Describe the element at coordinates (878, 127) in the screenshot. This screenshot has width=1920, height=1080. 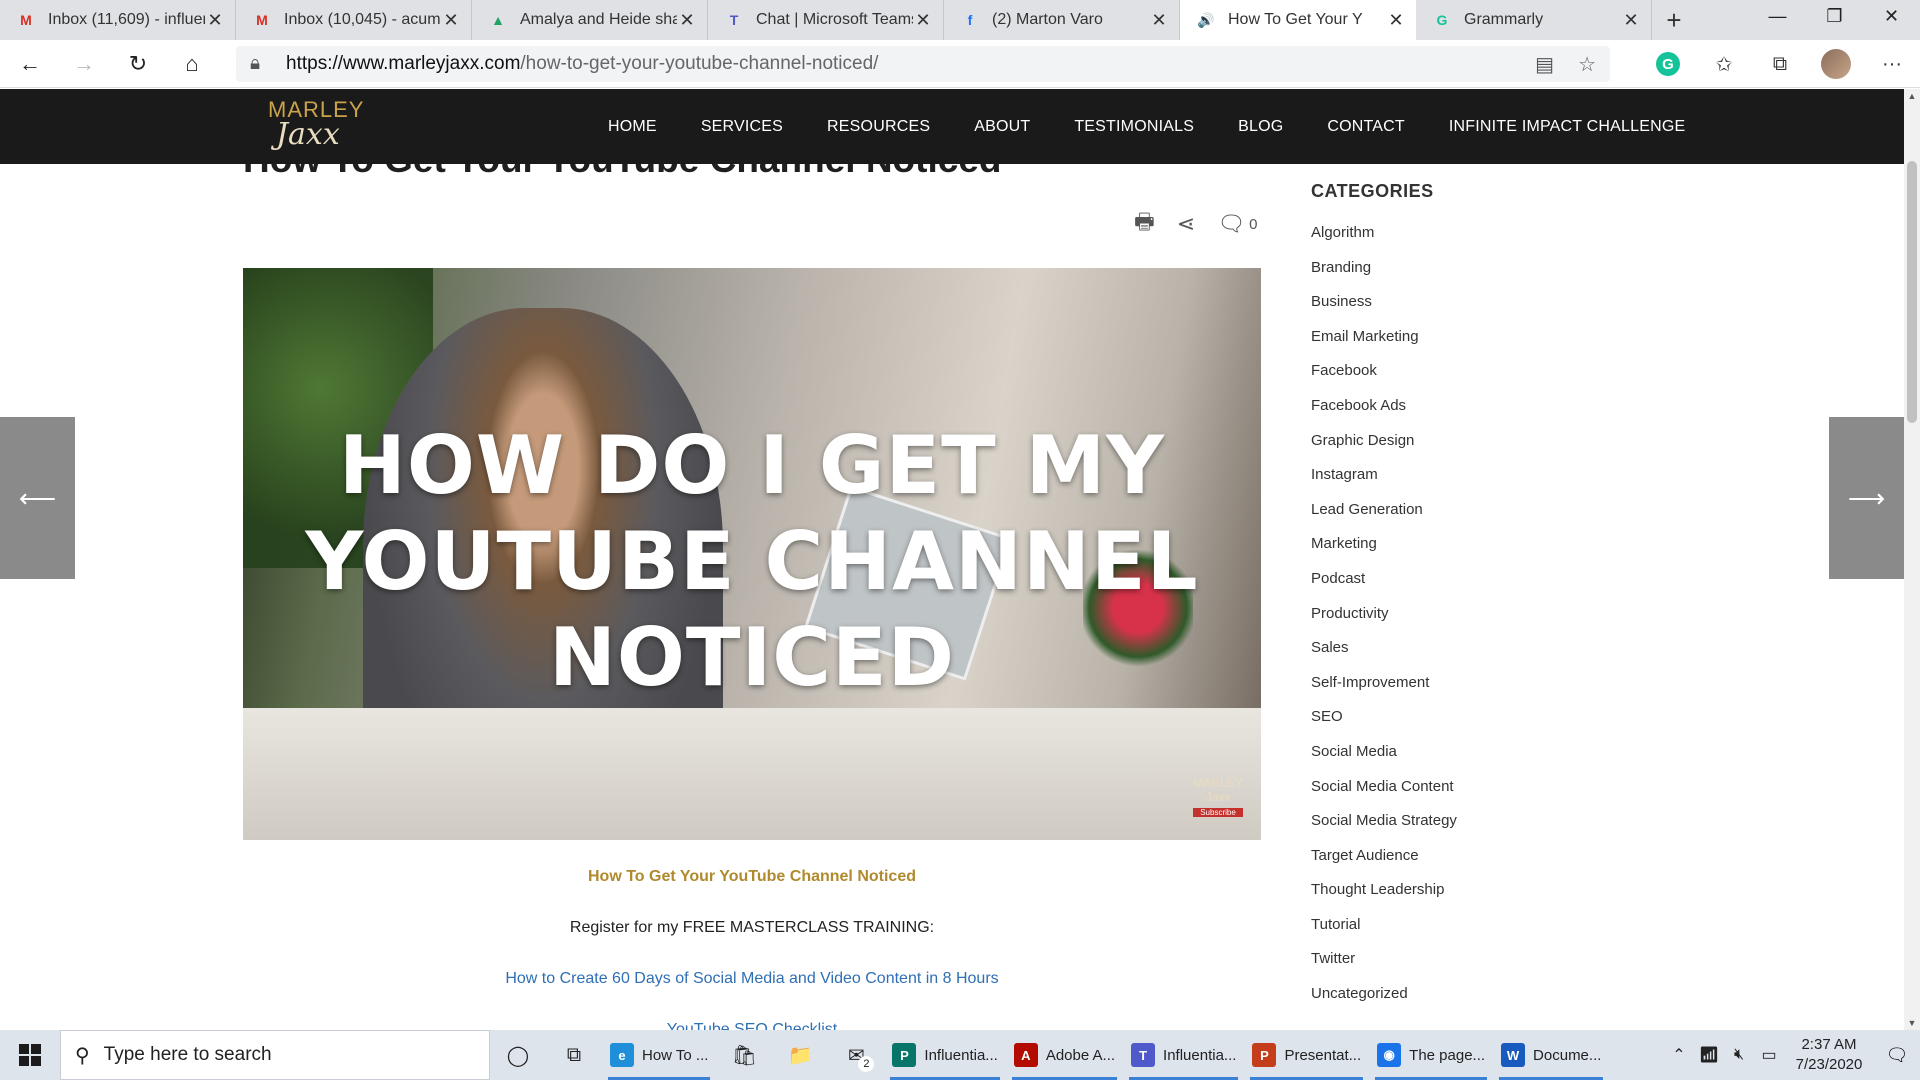
I see `menu-item-resources: RESOURCES` at that location.